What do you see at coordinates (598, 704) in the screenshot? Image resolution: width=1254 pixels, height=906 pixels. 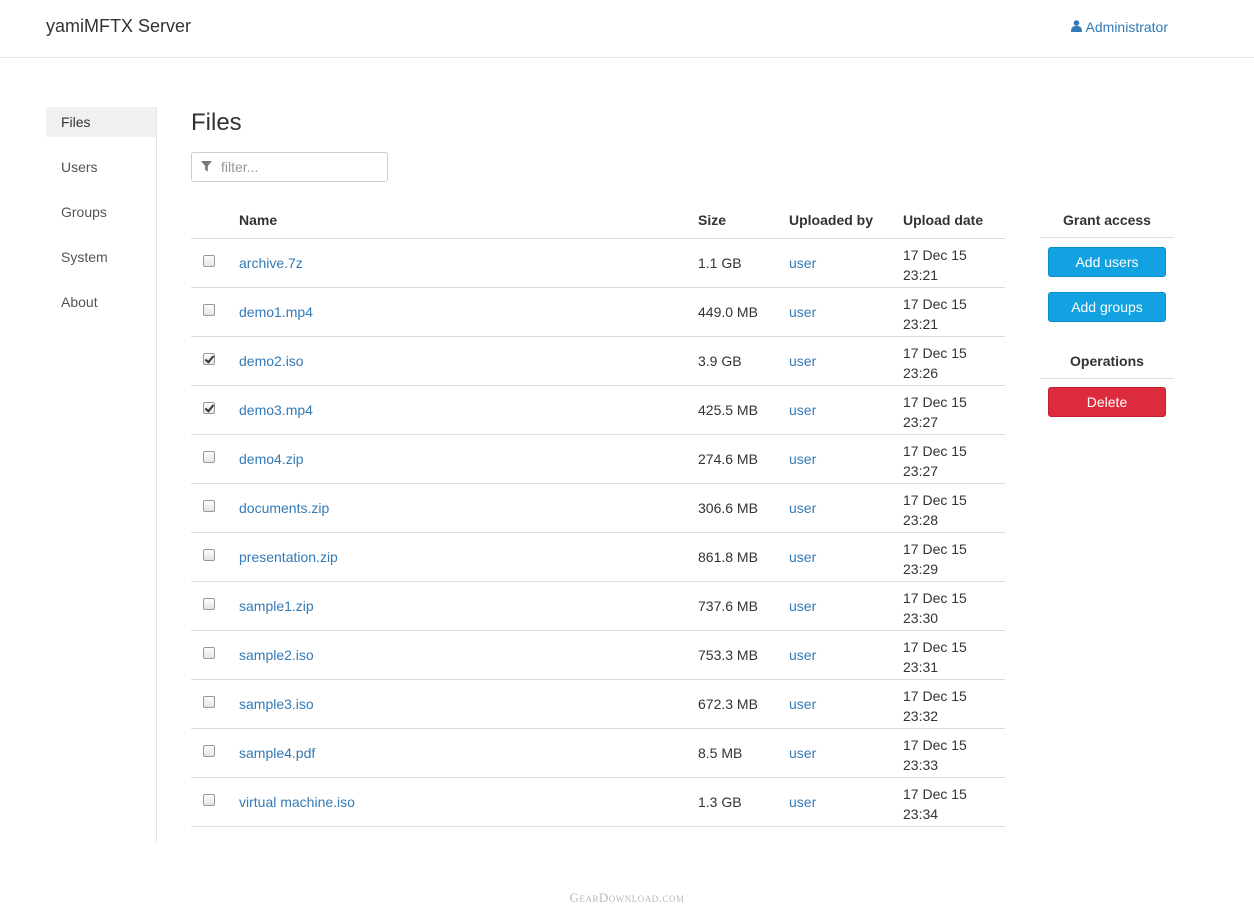 I see `table-row: sample3.iso 672.3 MB user 17 Dec 15 23:32` at bounding box center [598, 704].